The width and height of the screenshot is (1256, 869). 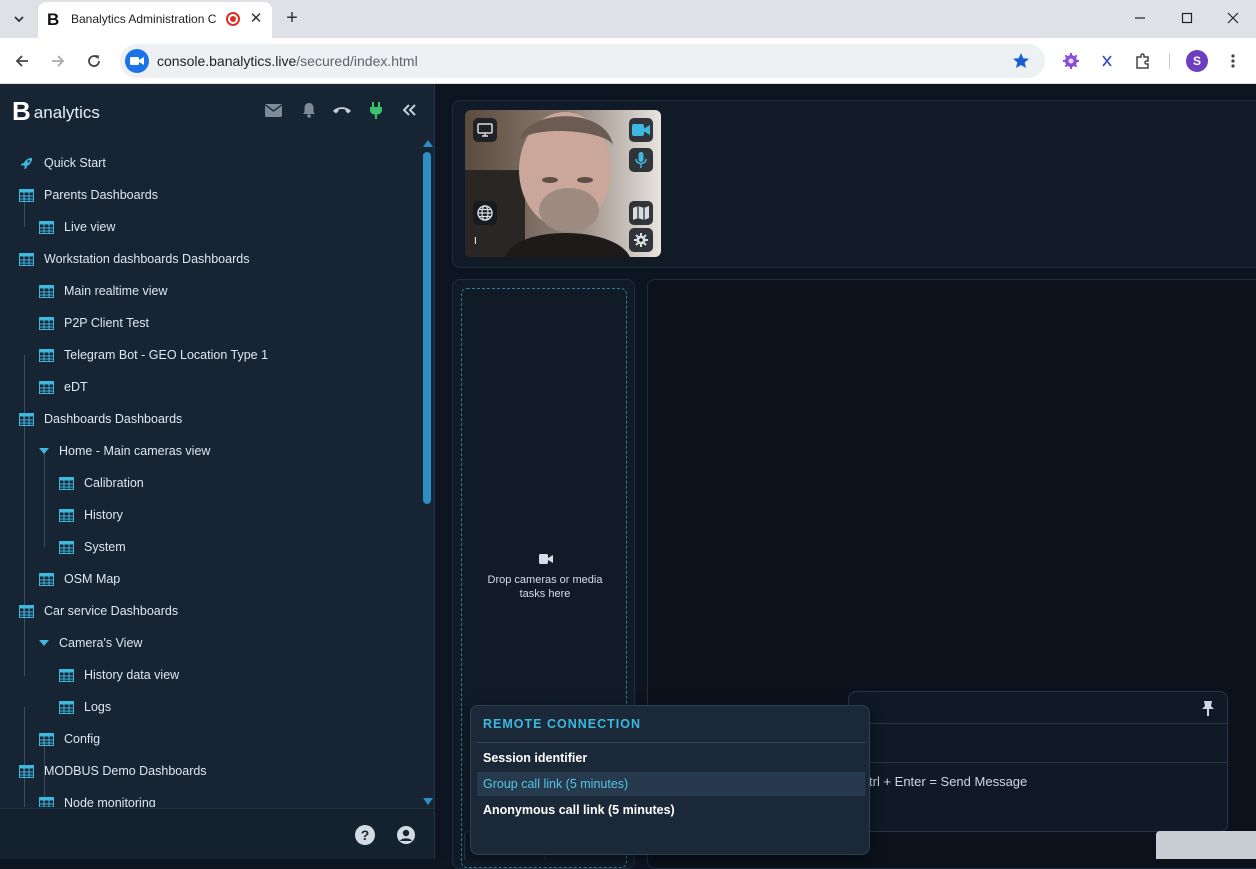 I want to click on chat-send-hint: trl + Enter = Send Message, so click(x=948, y=781).